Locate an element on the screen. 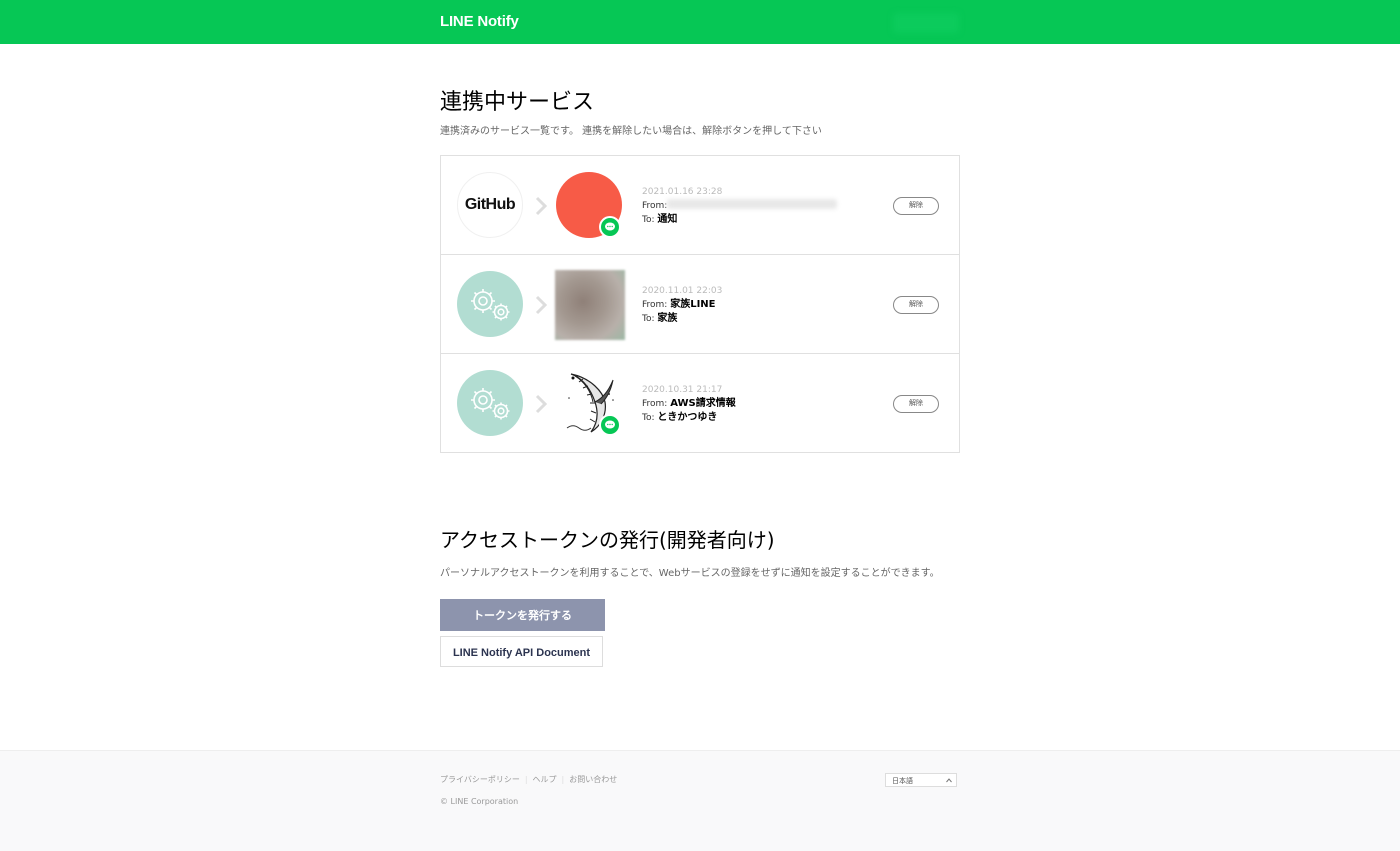  service-meta: 2020.11.01 22:03 From: 家族LINE To: 家族 is located at coordinates (682, 305).